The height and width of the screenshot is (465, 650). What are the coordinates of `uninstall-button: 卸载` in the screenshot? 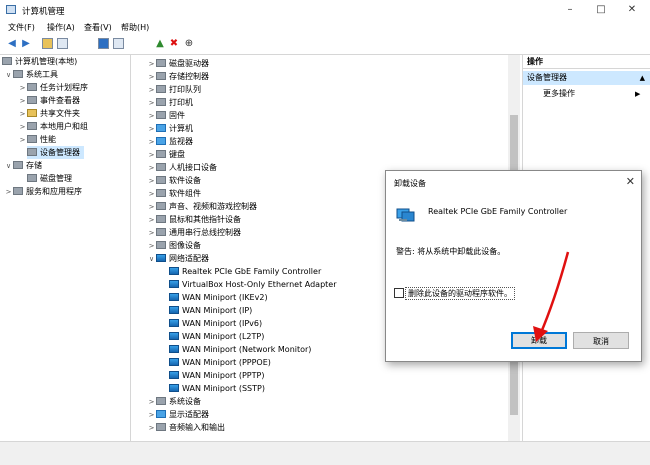 It's located at (539, 340).